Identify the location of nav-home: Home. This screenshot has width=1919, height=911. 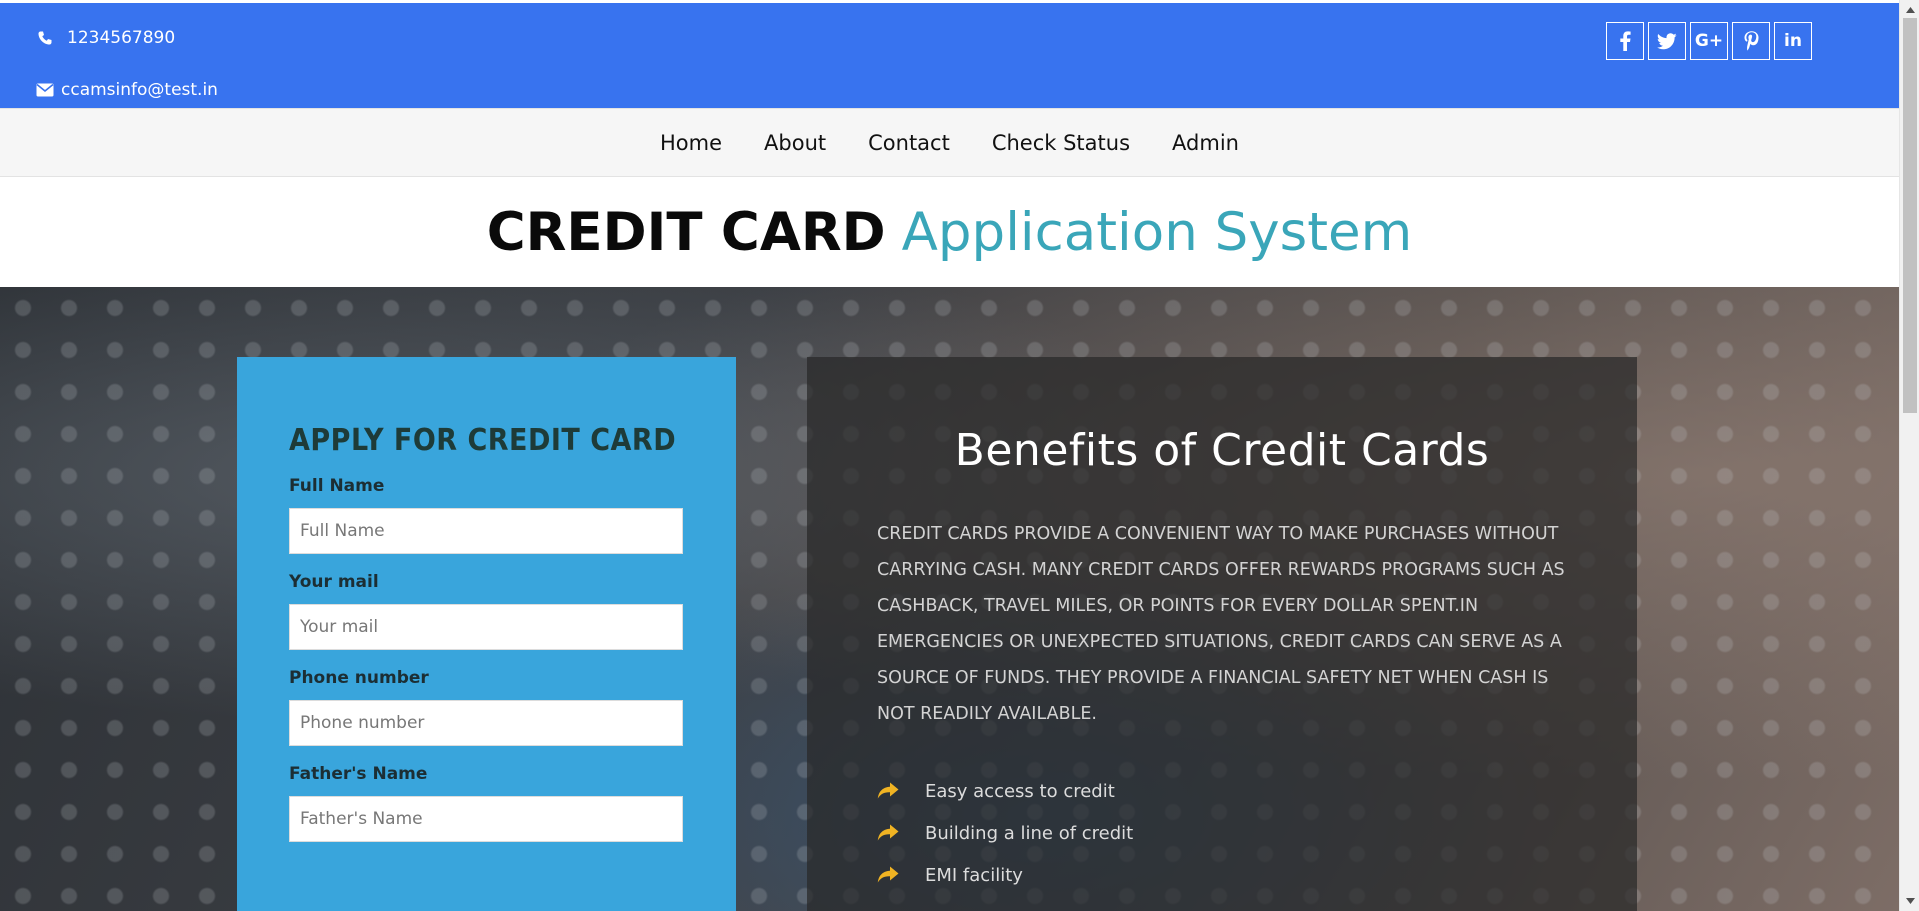
(691, 143).